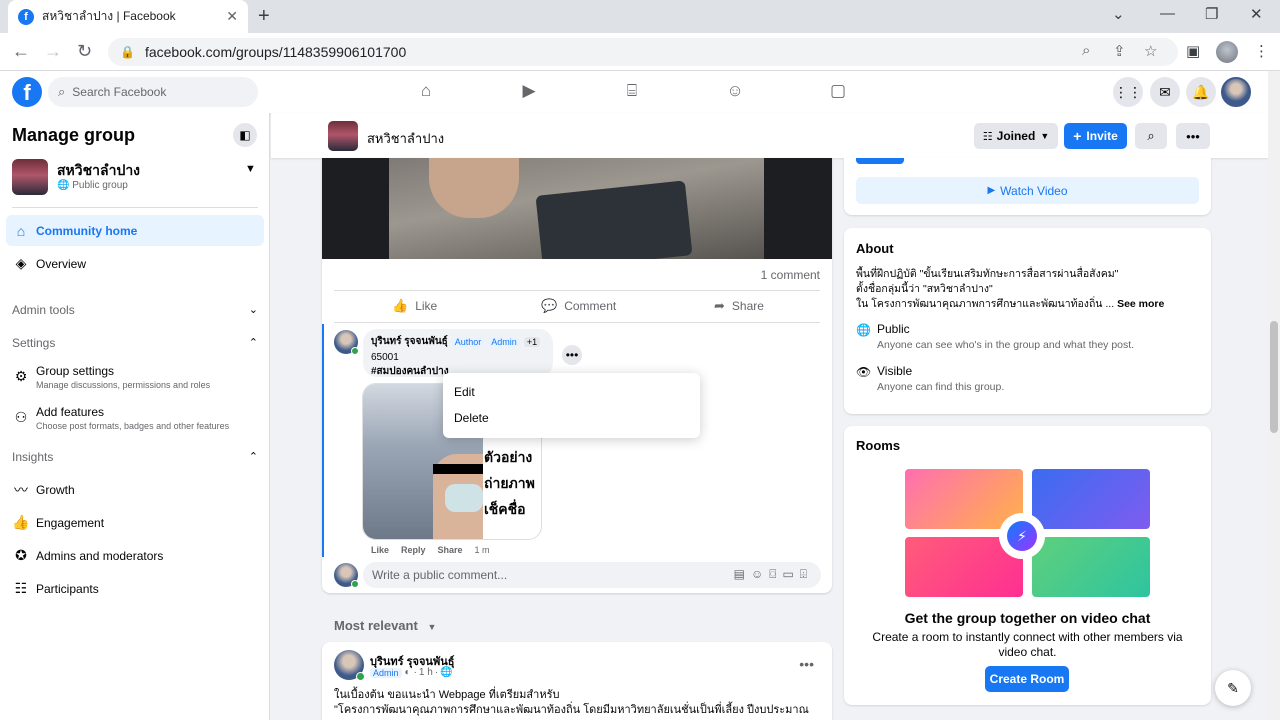  I want to click on comment-like-link: Like, so click(380, 550).